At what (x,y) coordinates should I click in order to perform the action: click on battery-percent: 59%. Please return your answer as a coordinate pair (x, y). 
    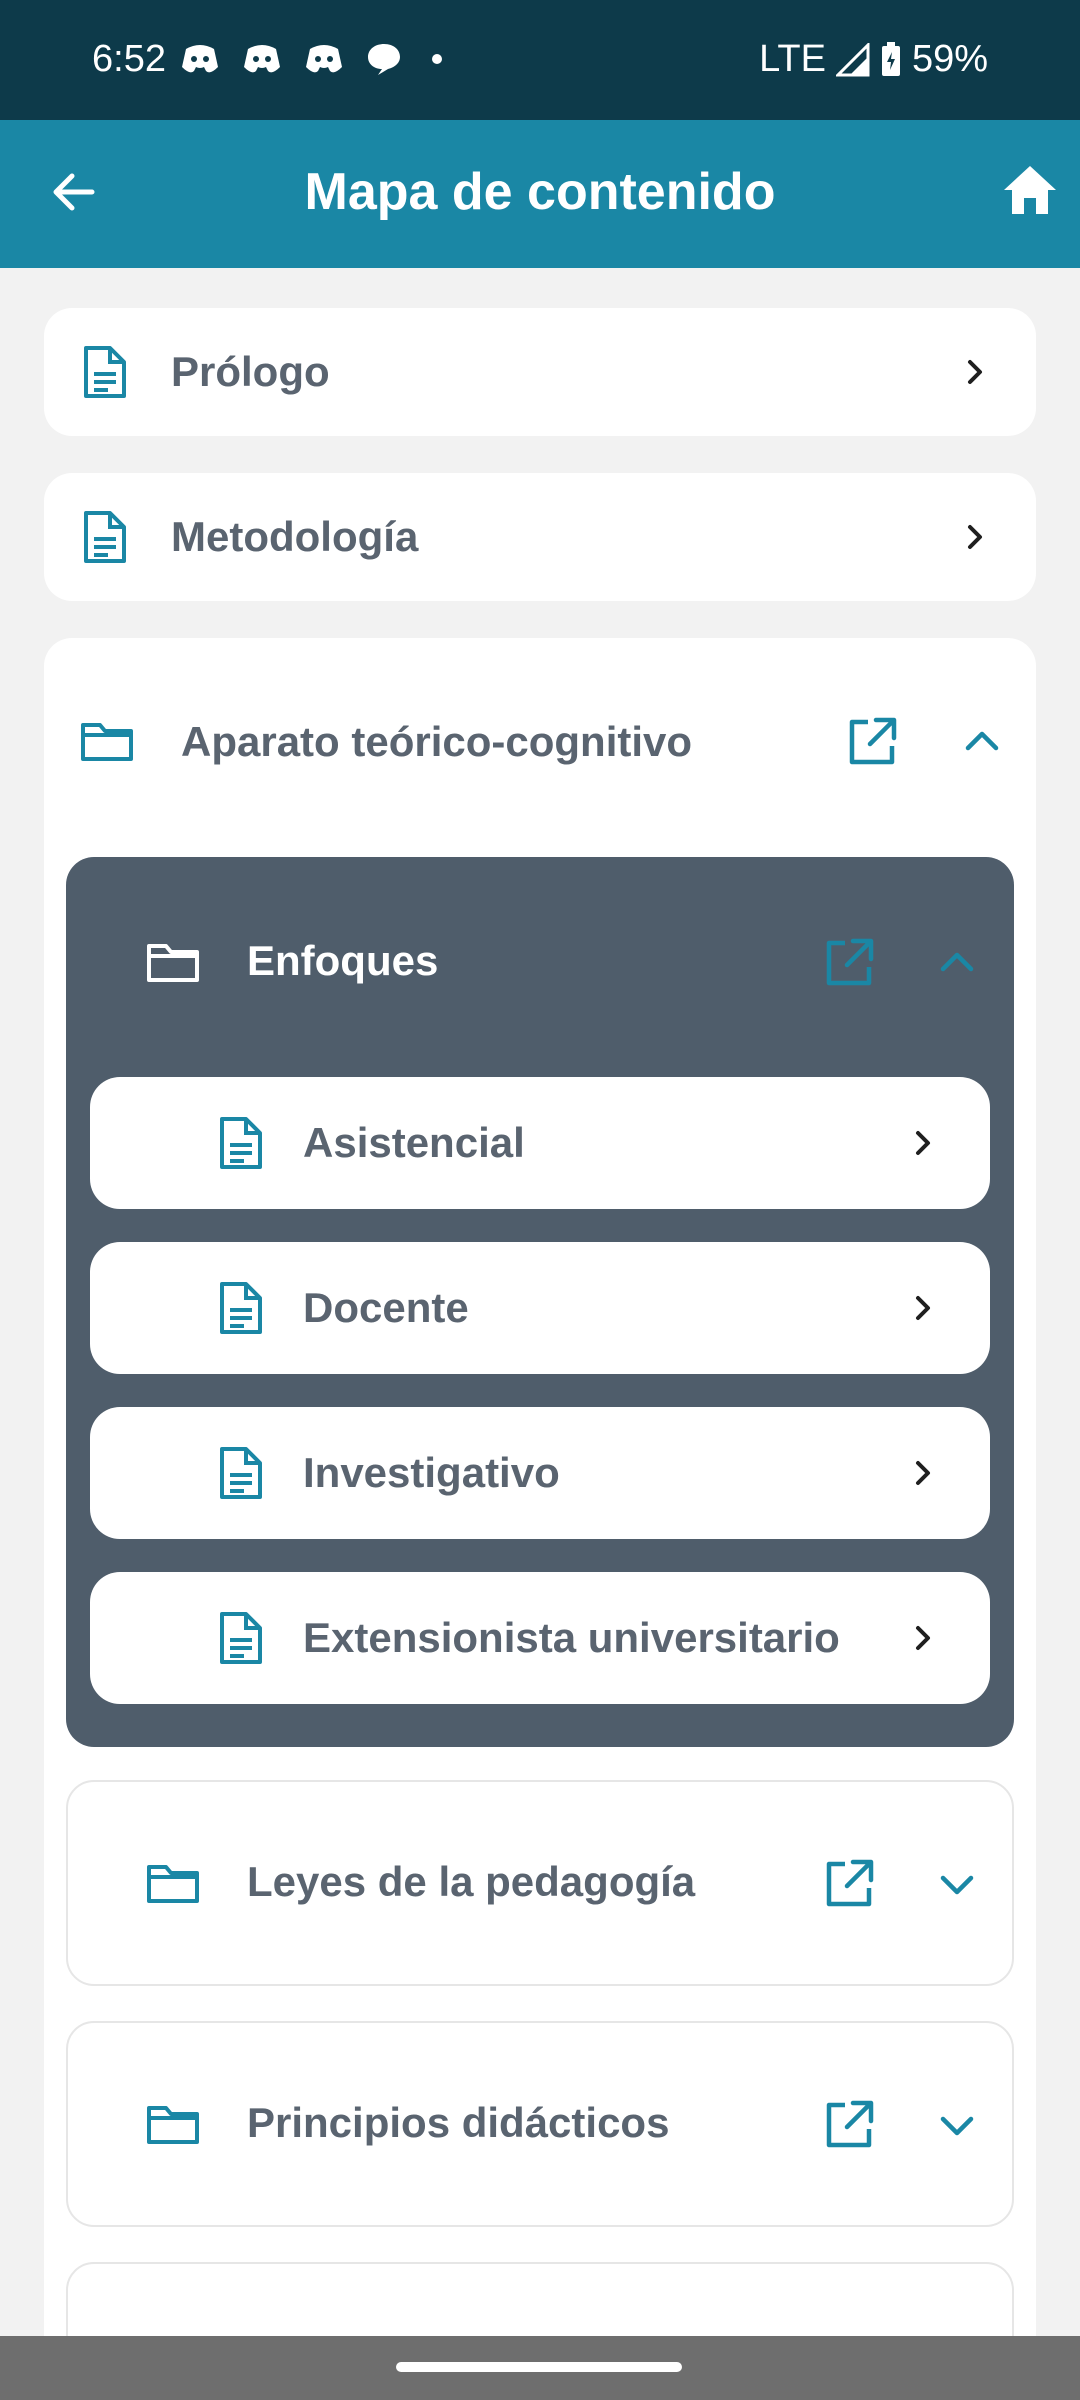
    Looking at the image, I should click on (949, 59).